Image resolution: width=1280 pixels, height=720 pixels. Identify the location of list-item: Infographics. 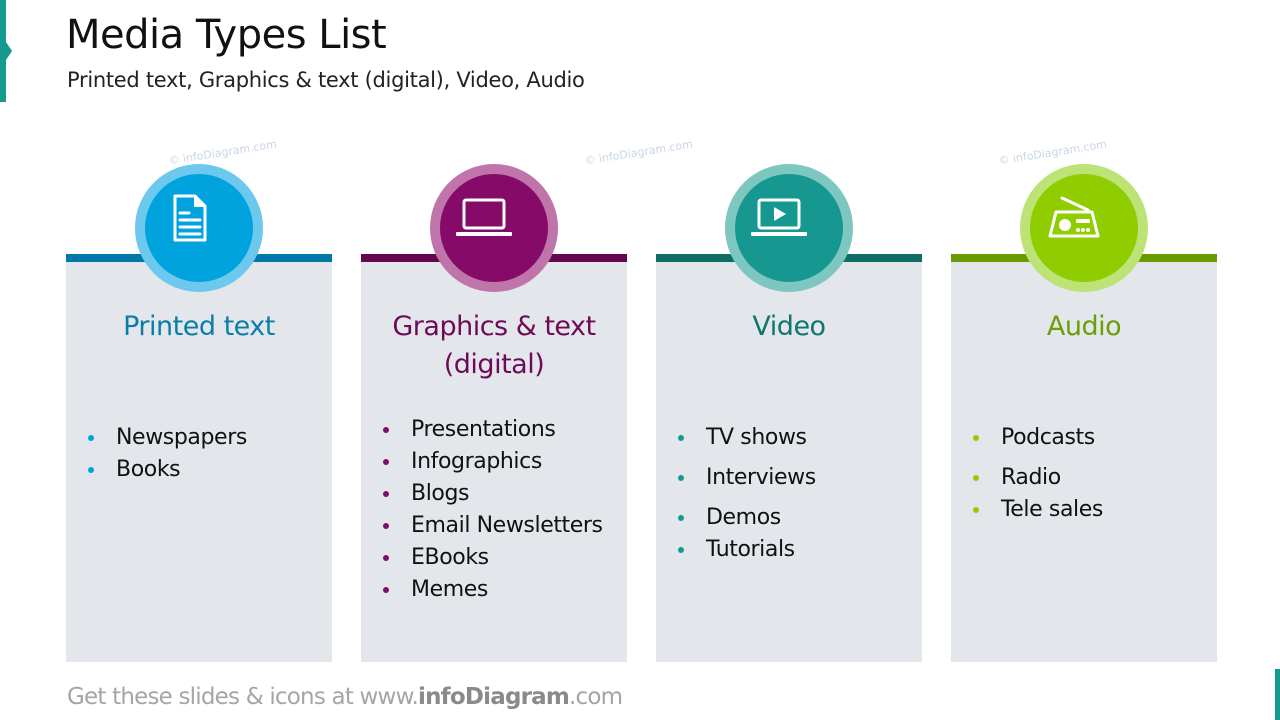
(493, 462).